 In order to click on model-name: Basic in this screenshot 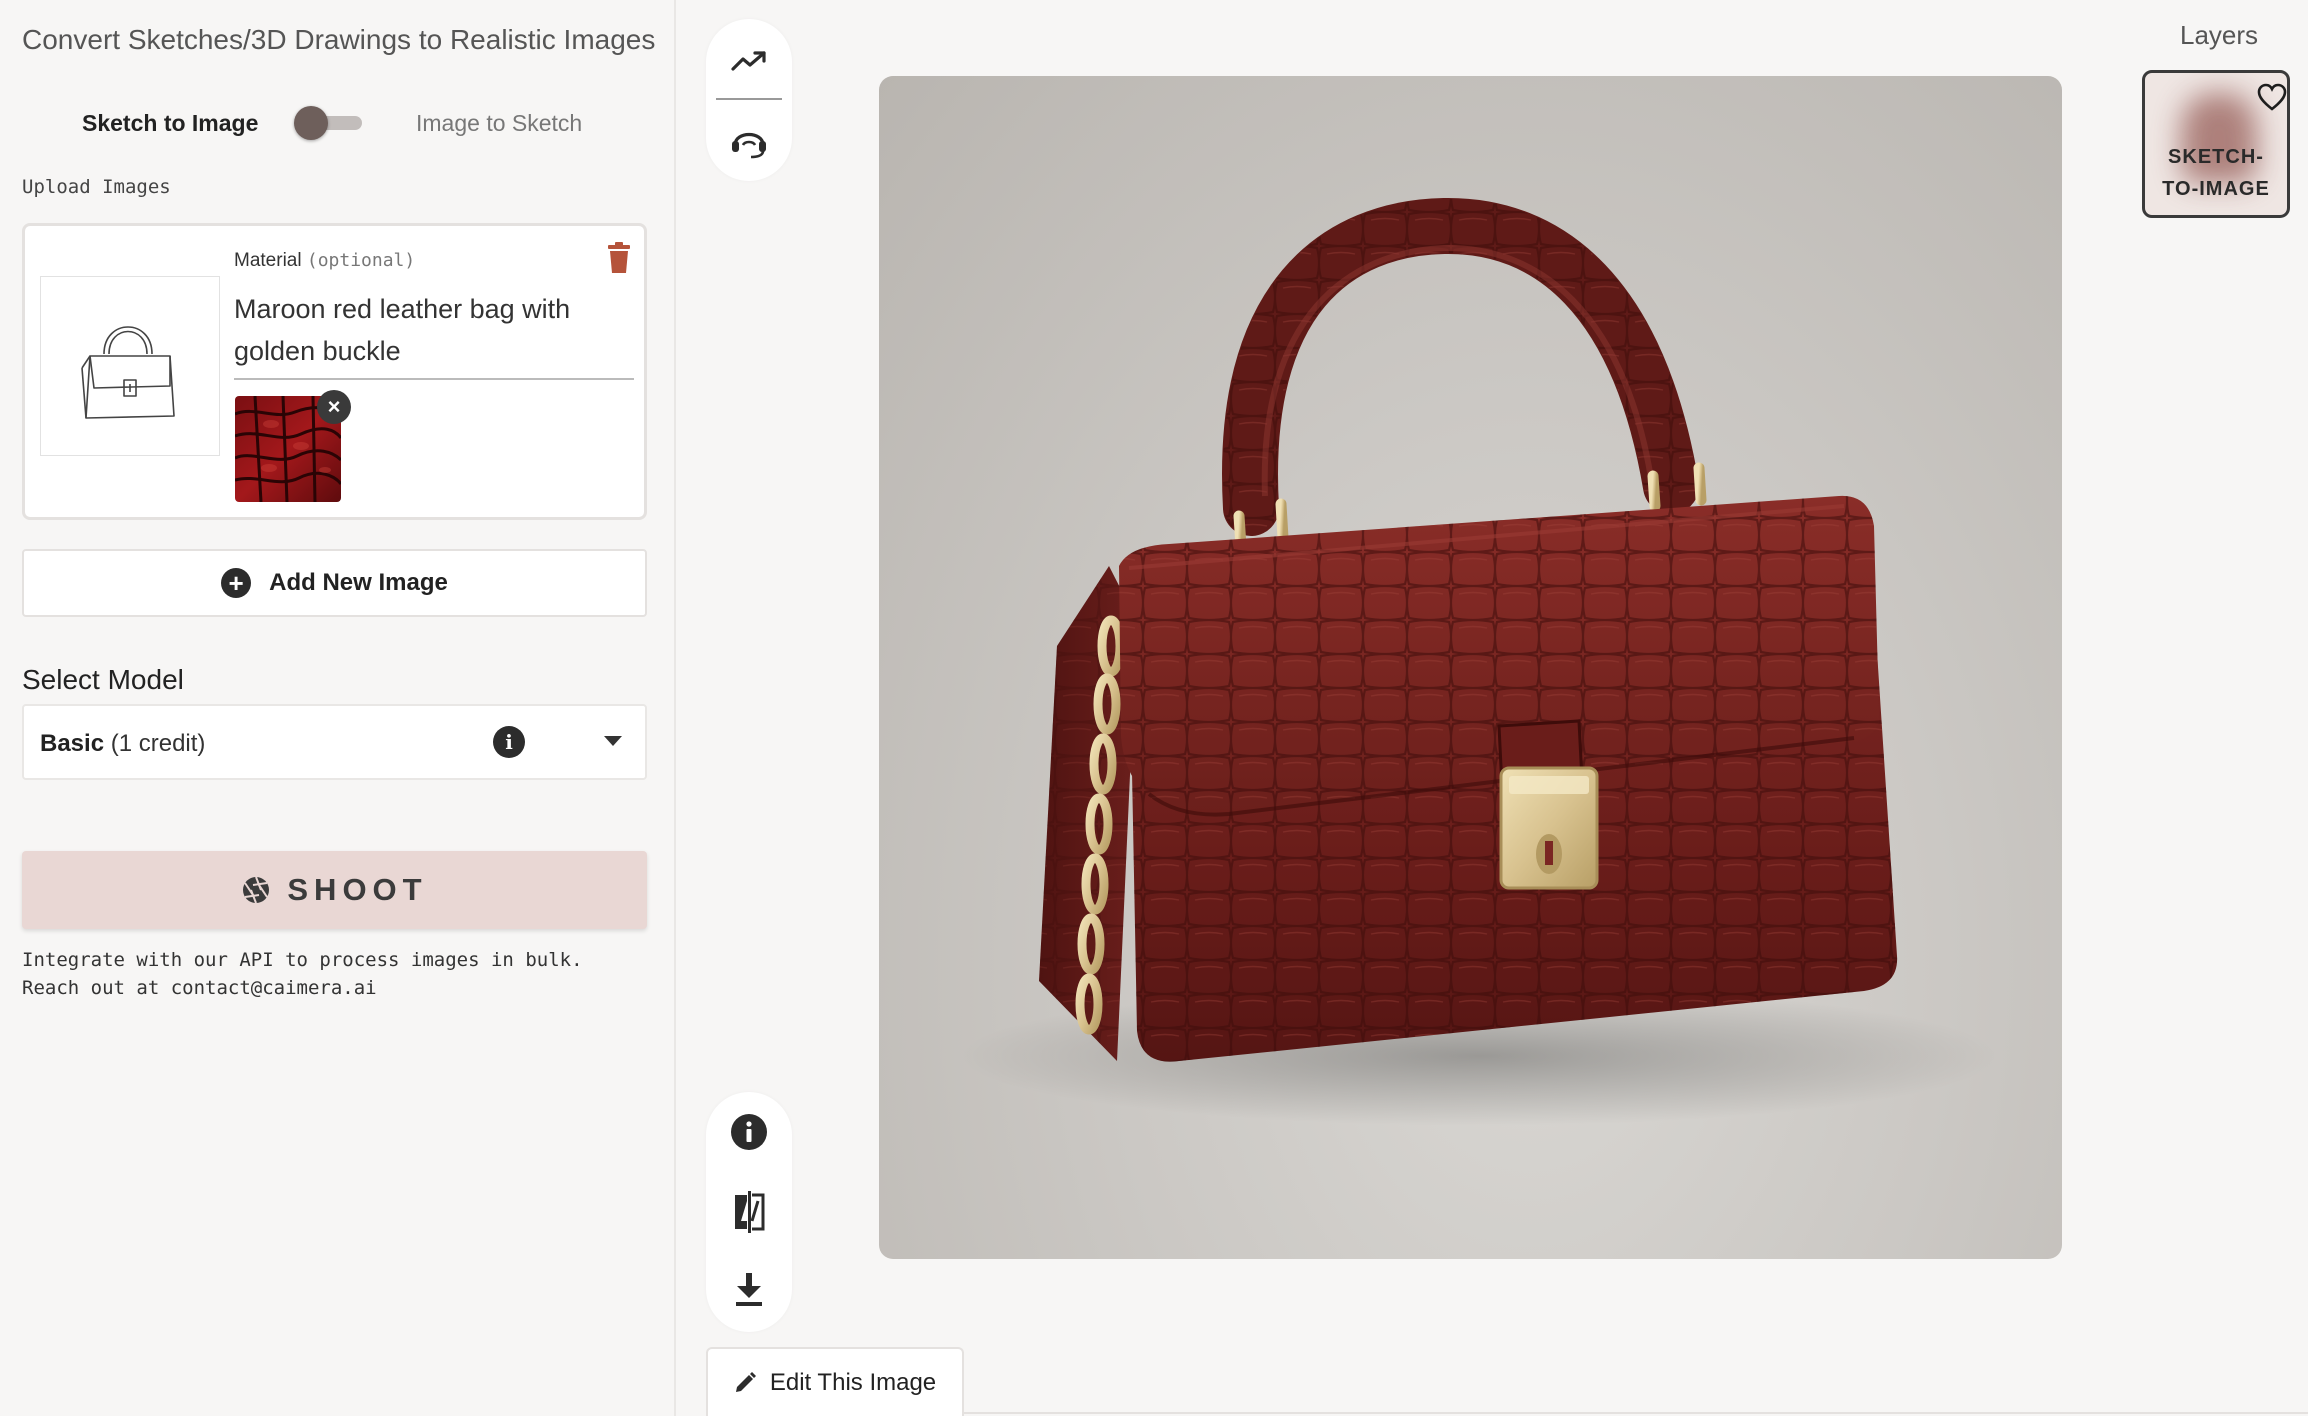, I will do `click(72, 743)`.